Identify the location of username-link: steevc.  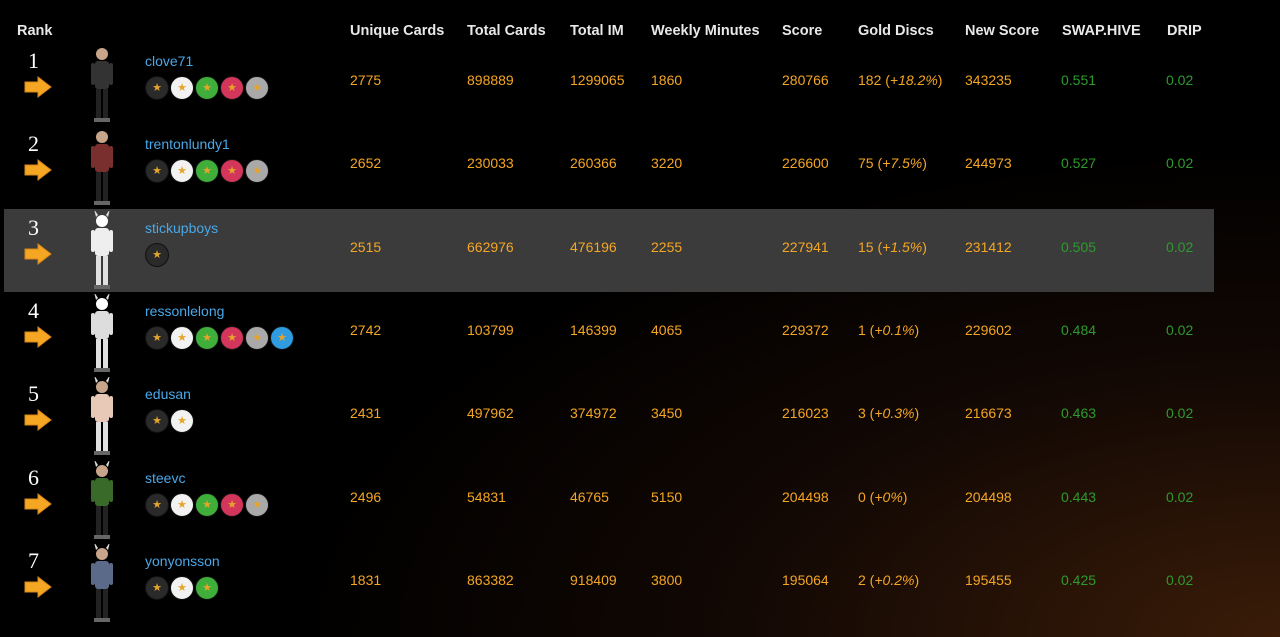
(165, 478).